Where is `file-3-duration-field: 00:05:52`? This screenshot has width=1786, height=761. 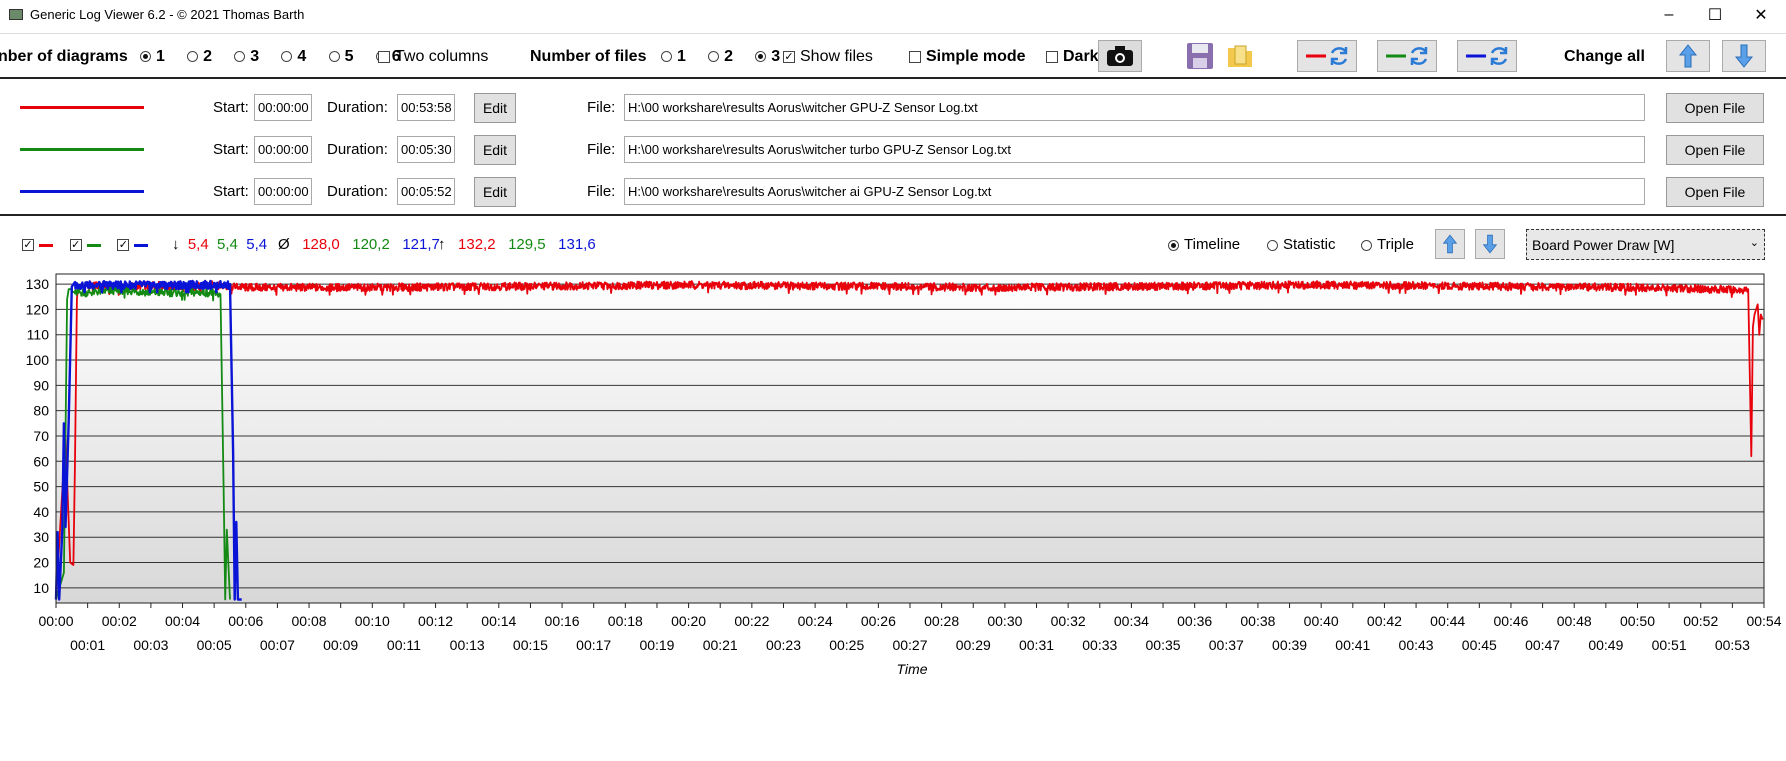
file-3-duration-field: 00:05:52 is located at coordinates (426, 191).